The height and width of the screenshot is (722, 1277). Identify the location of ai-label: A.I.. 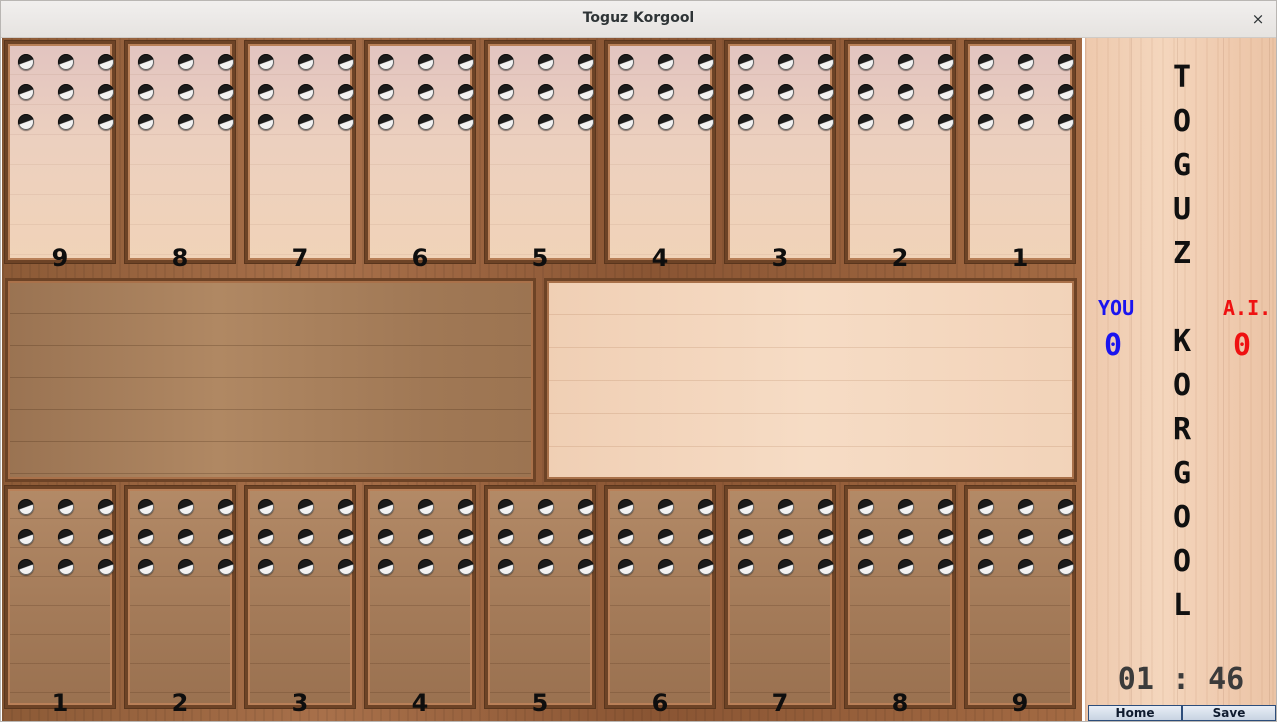
(1247, 308).